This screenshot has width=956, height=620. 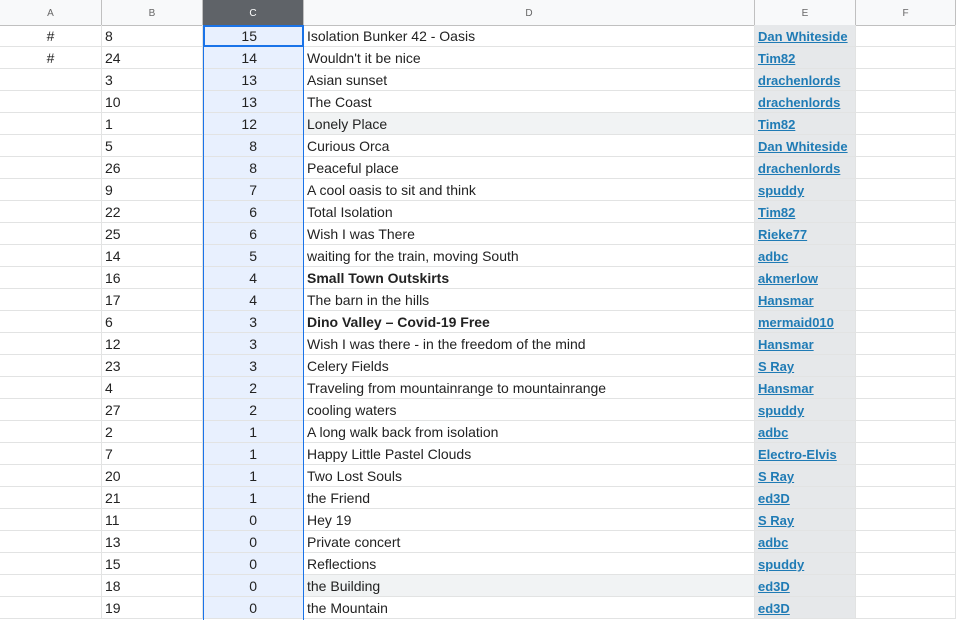 What do you see at coordinates (253, 168) in the screenshot?
I see `cell-c: 8` at bounding box center [253, 168].